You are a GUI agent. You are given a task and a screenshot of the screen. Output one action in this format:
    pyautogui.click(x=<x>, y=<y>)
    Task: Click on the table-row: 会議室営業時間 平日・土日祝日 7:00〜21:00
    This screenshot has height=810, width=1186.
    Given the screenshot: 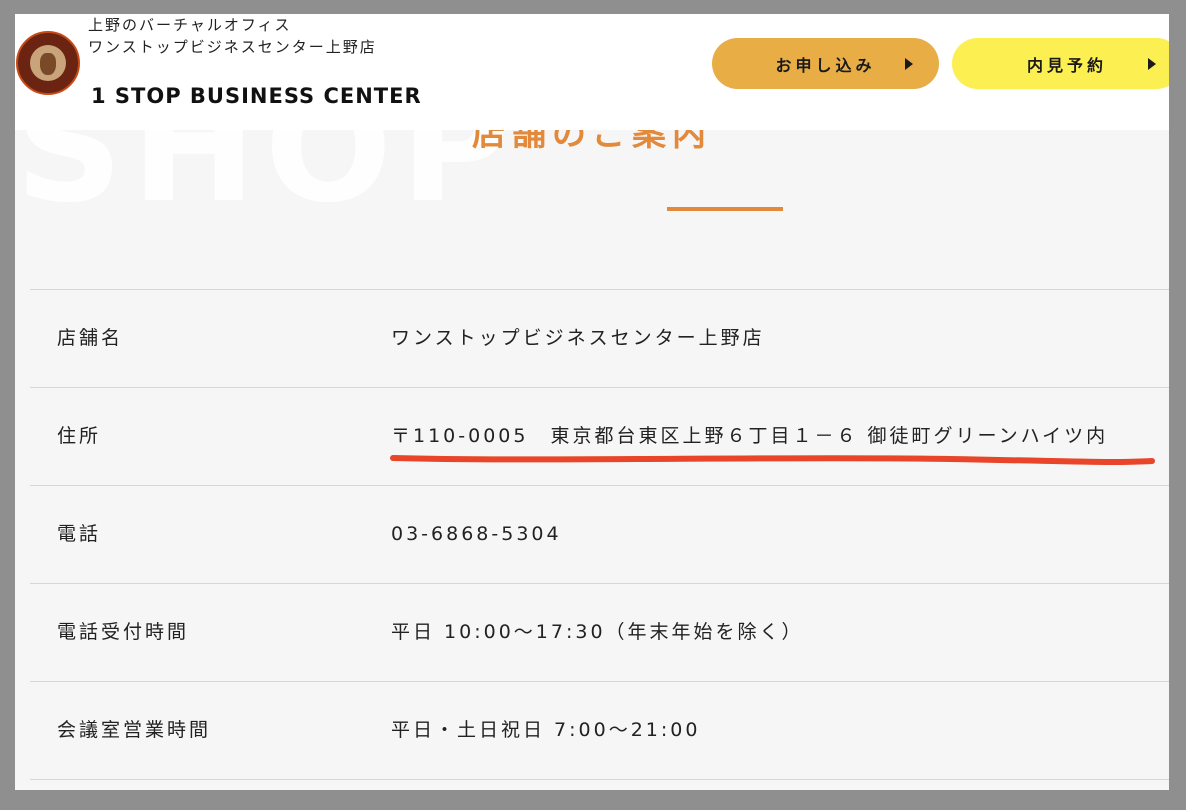 What is the action you would take?
    pyautogui.click(x=599, y=731)
    